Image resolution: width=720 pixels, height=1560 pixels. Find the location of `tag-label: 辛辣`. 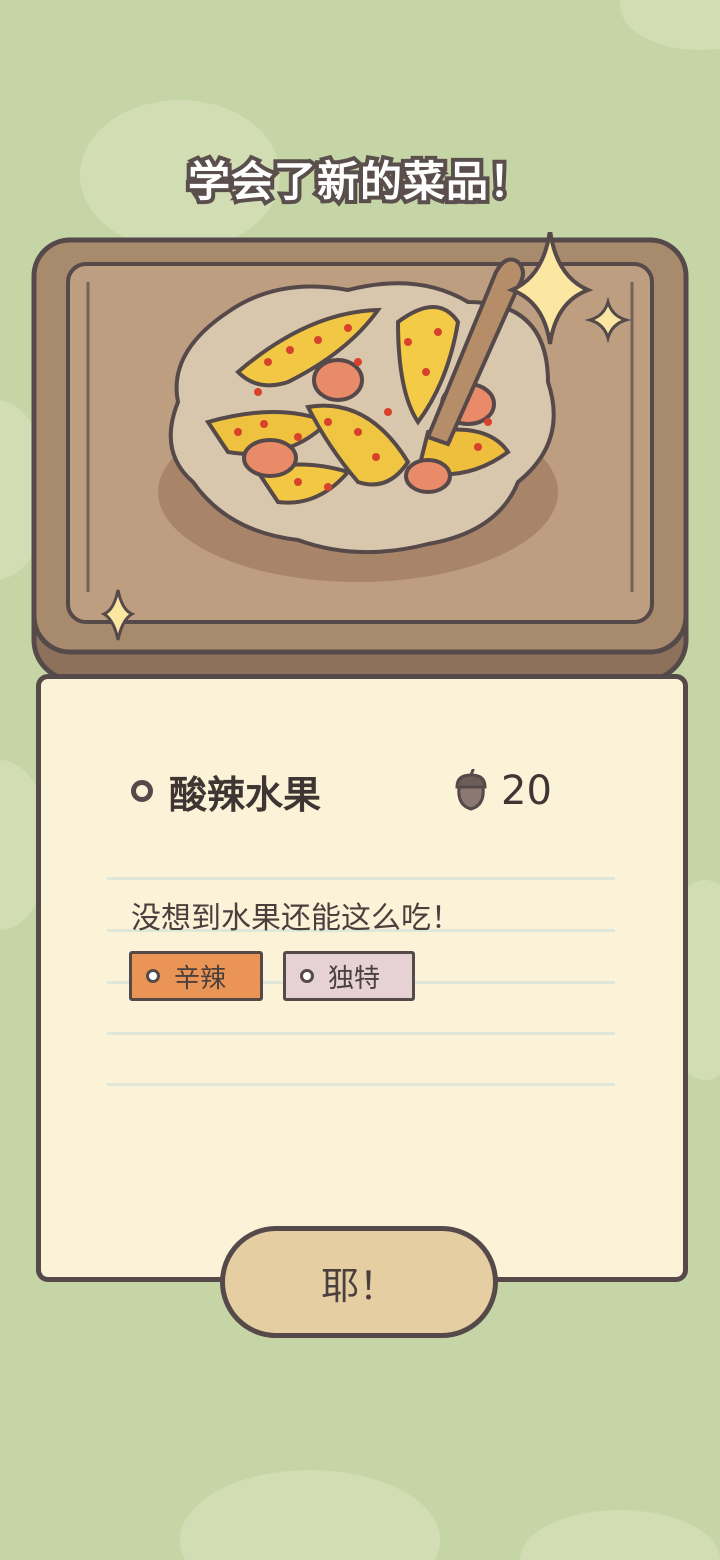

tag-label: 辛辣 is located at coordinates (200, 978).